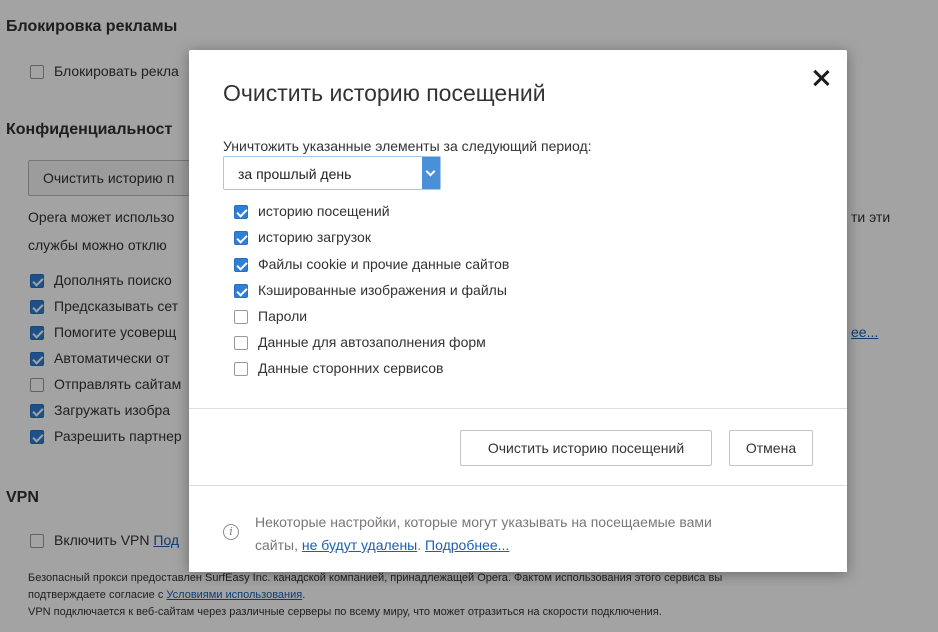 The height and width of the screenshot is (632, 938). What do you see at coordinates (382, 290) in the screenshot?
I see `option-label-cache: Кэшированные изображения и файлы` at bounding box center [382, 290].